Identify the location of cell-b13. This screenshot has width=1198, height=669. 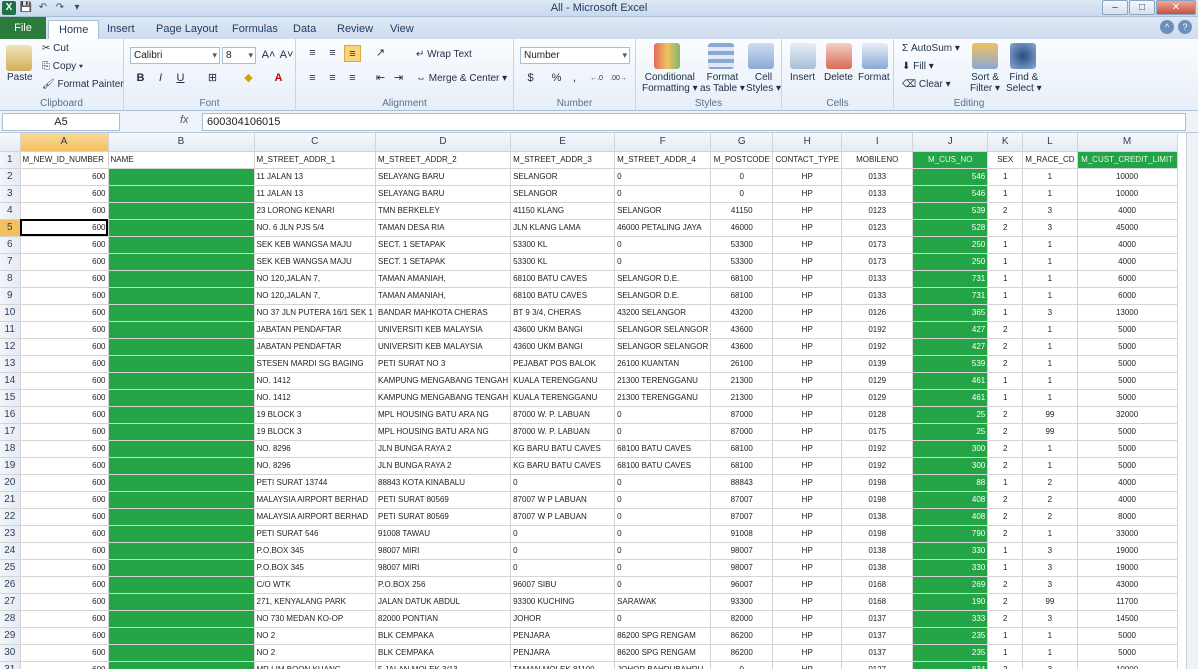
(181, 364).